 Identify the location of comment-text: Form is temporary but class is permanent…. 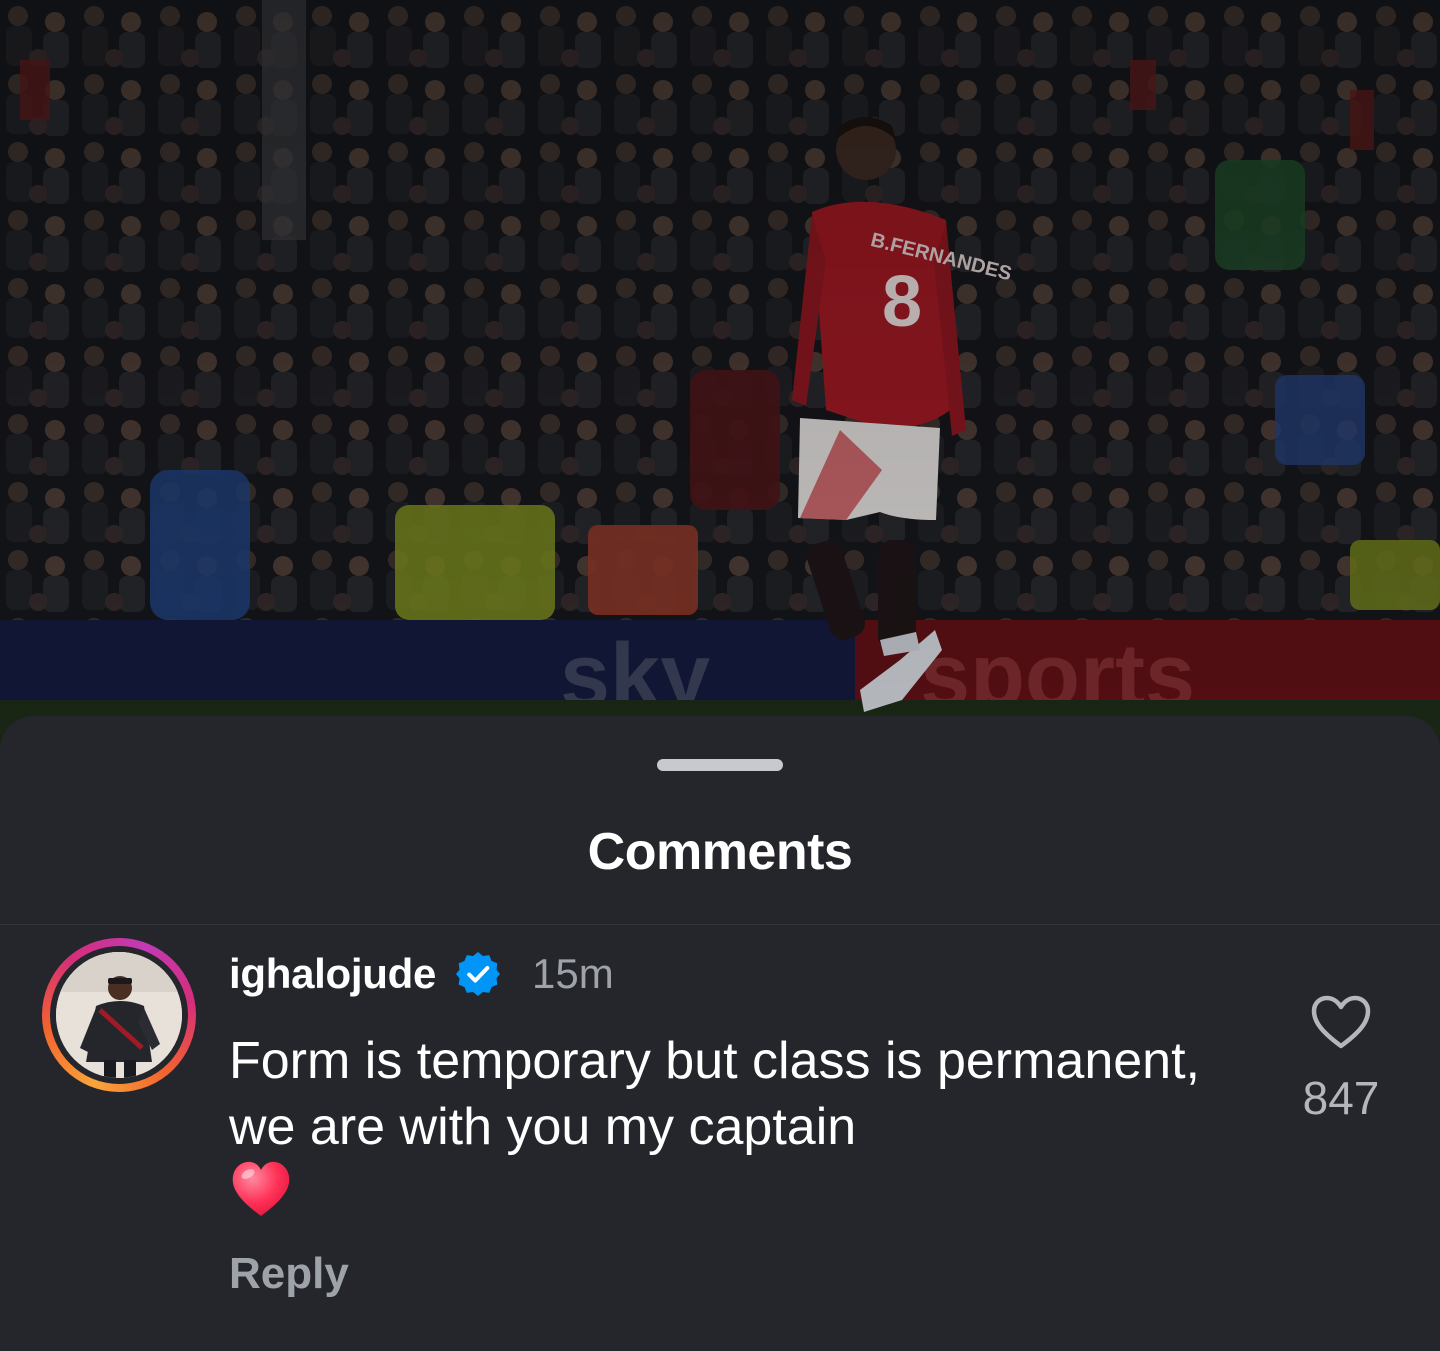
(714, 1094).